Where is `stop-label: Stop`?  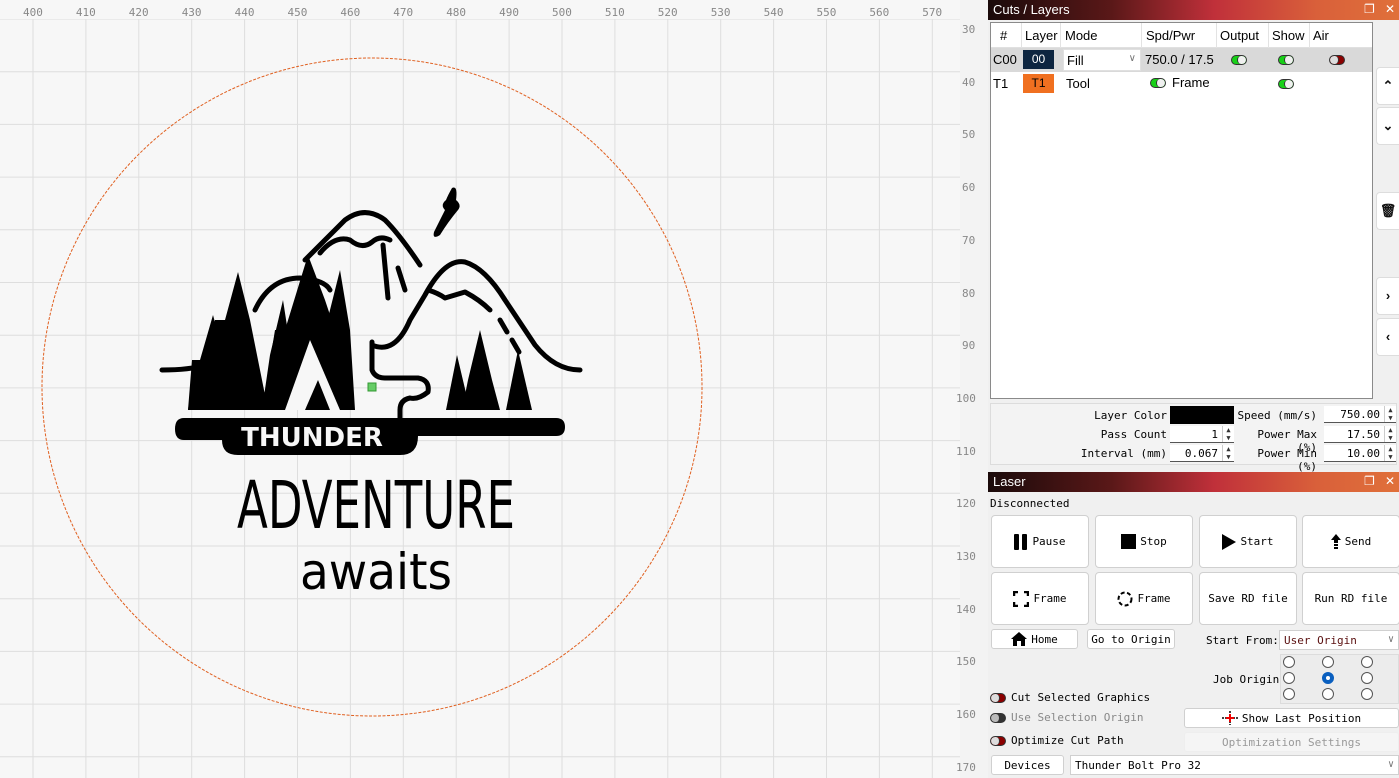
stop-label: Stop is located at coordinates (1153, 541).